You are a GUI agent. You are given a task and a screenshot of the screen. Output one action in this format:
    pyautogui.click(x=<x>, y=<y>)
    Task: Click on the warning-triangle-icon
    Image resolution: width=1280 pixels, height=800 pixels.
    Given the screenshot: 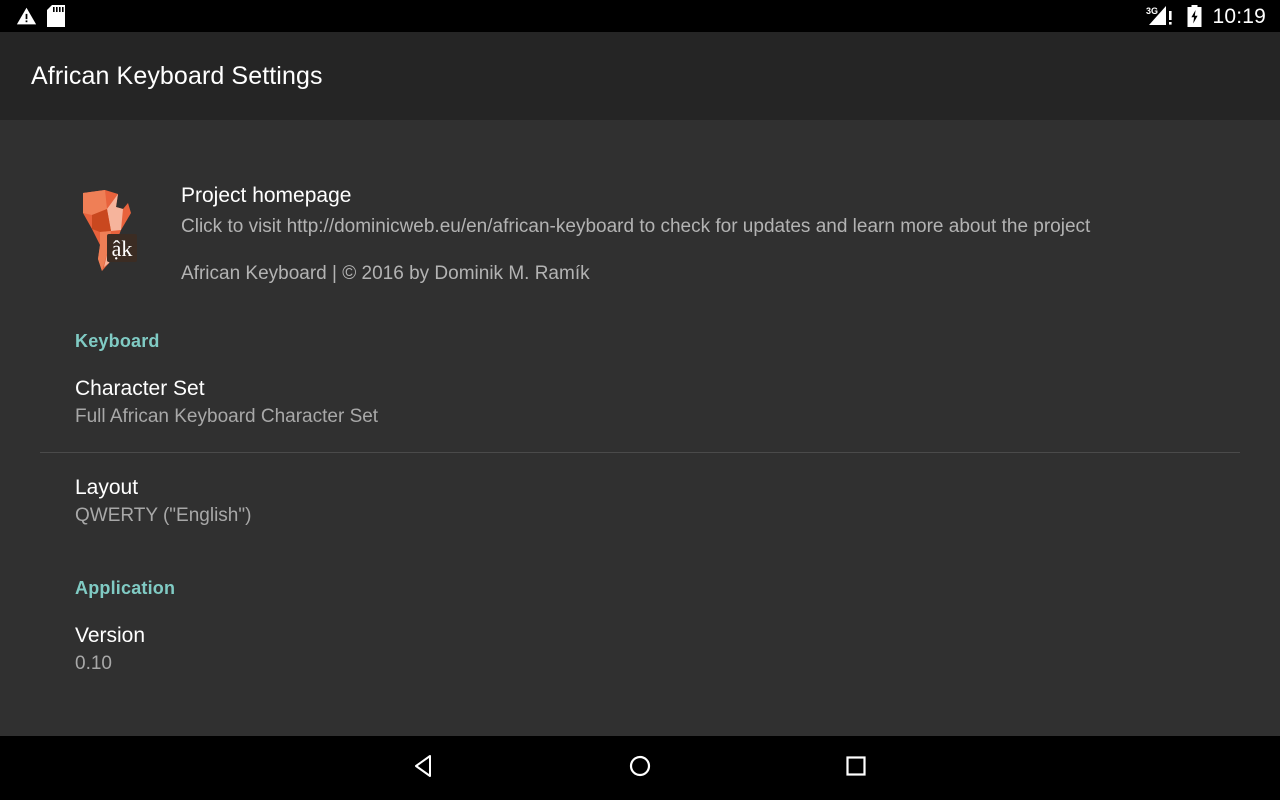 What is the action you would take?
    pyautogui.click(x=26, y=16)
    